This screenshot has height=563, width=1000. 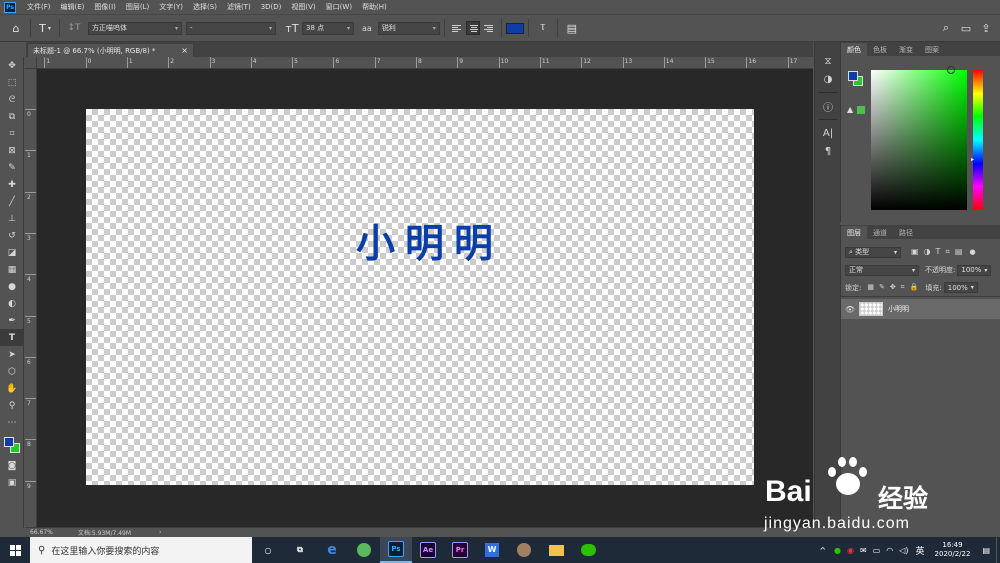 I want to click on search-icon: ⌕, so click(x=946, y=28).